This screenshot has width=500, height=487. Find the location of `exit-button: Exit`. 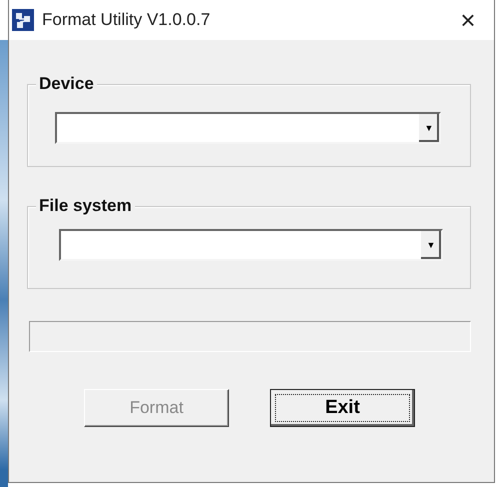

exit-button: Exit is located at coordinates (342, 408).